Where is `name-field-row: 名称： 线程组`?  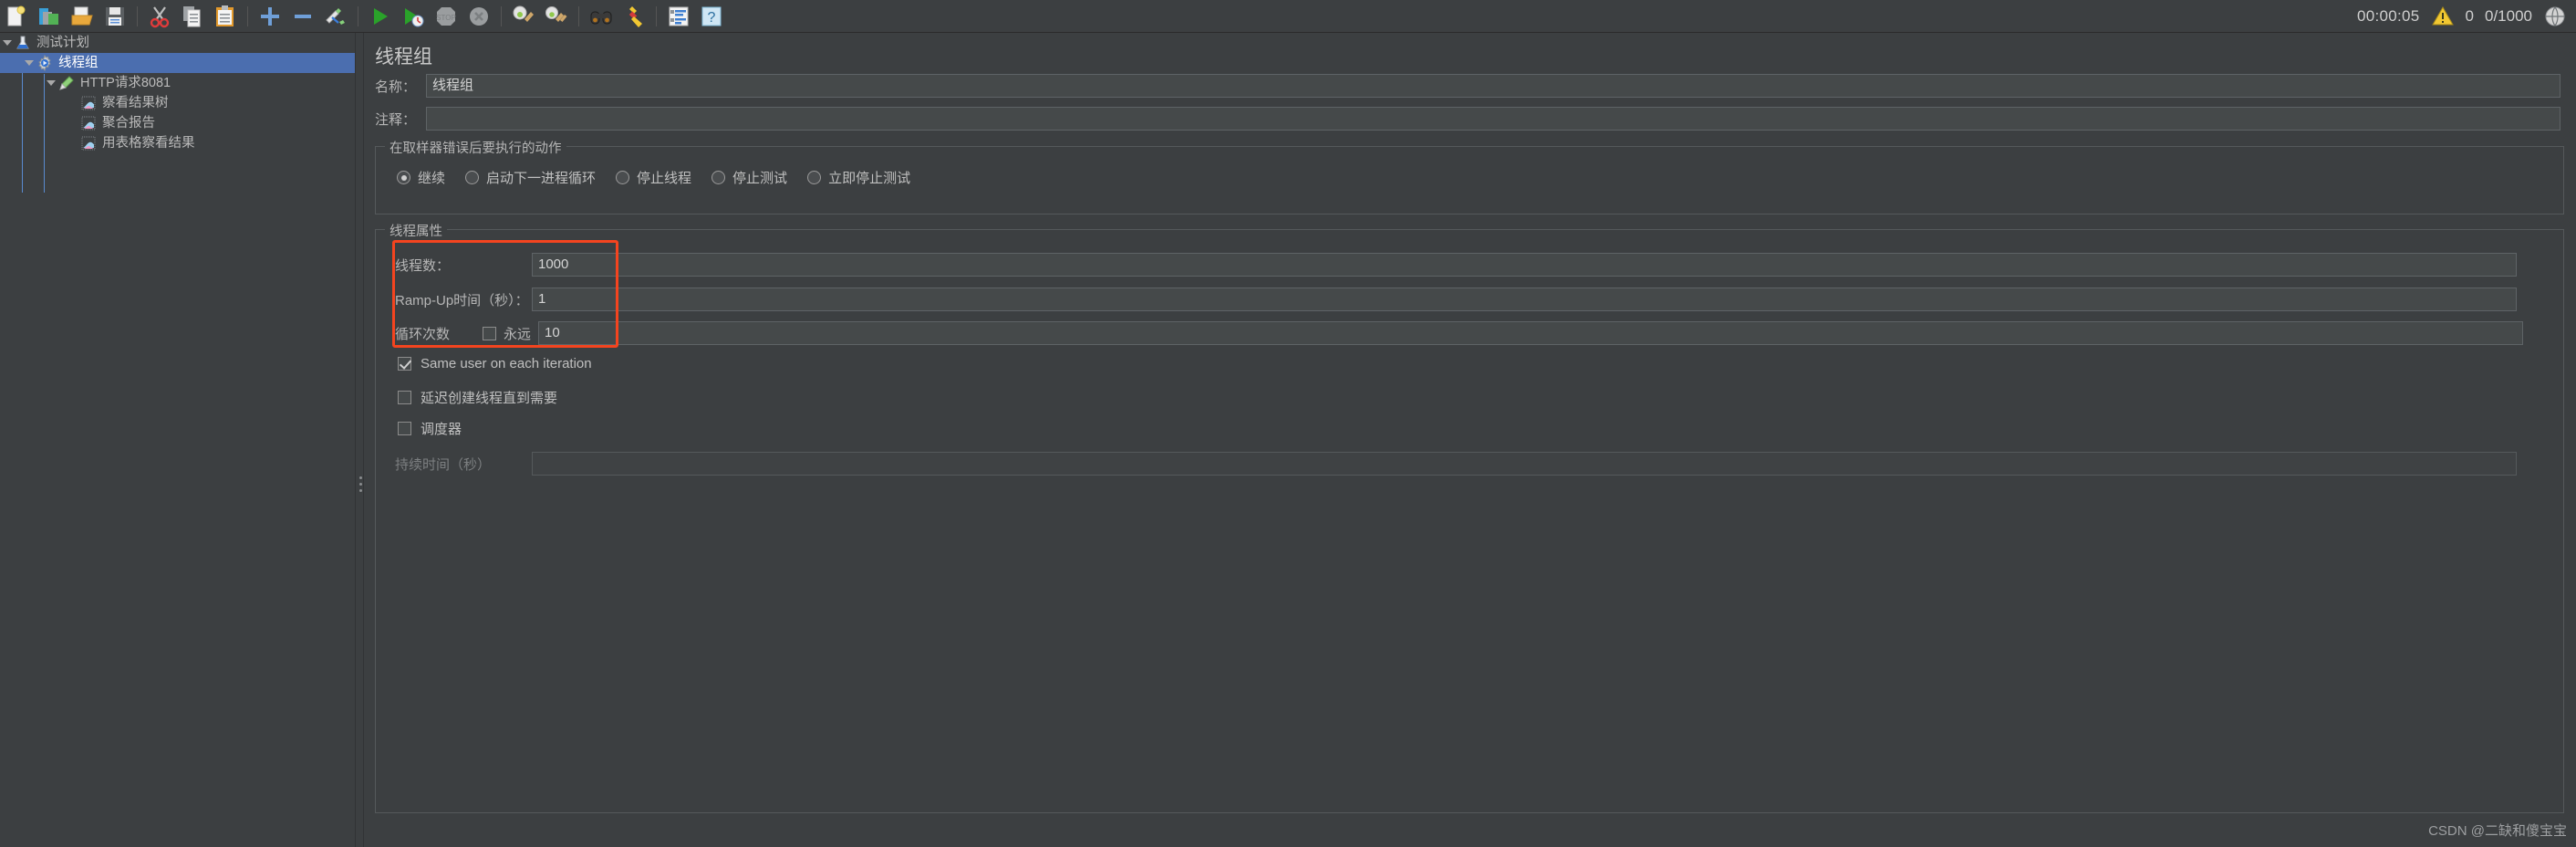
name-field-row: 名称： 线程组 is located at coordinates (1469, 86).